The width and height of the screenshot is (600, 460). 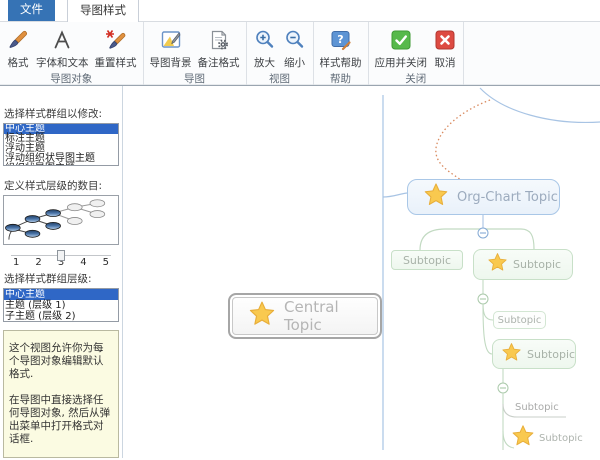 What do you see at coordinates (103, 11) in the screenshot?
I see `tab-map-style: 导图样式` at bounding box center [103, 11].